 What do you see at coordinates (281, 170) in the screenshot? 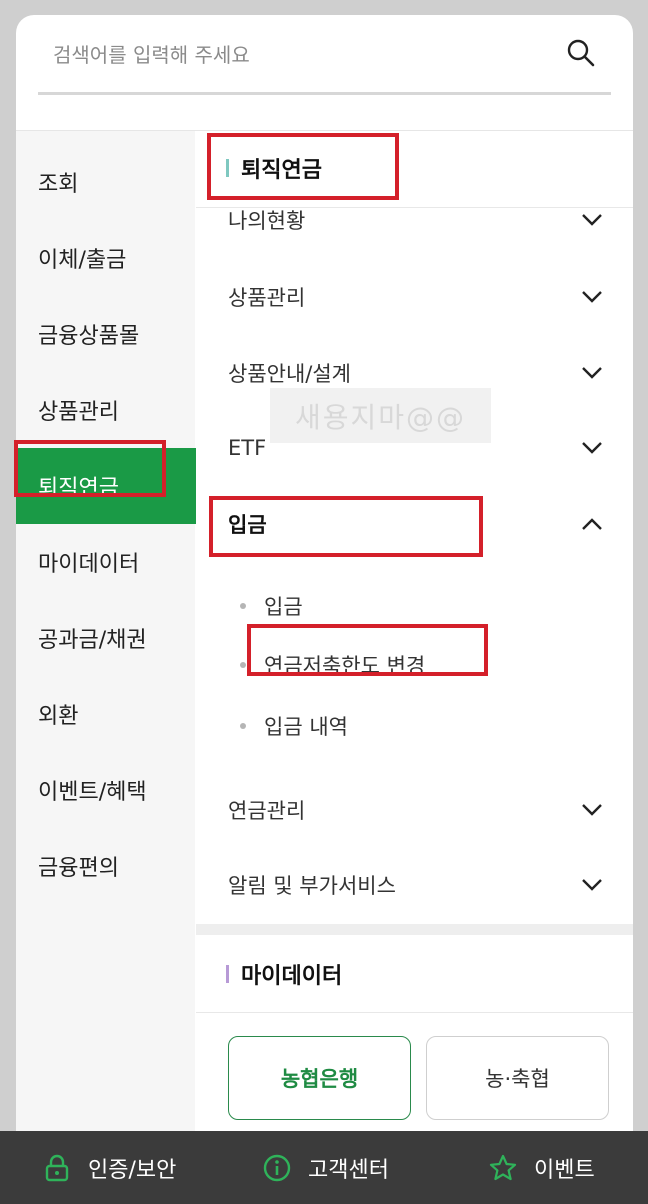
I see `section-title-label: 퇴직연금` at bounding box center [281, 170].